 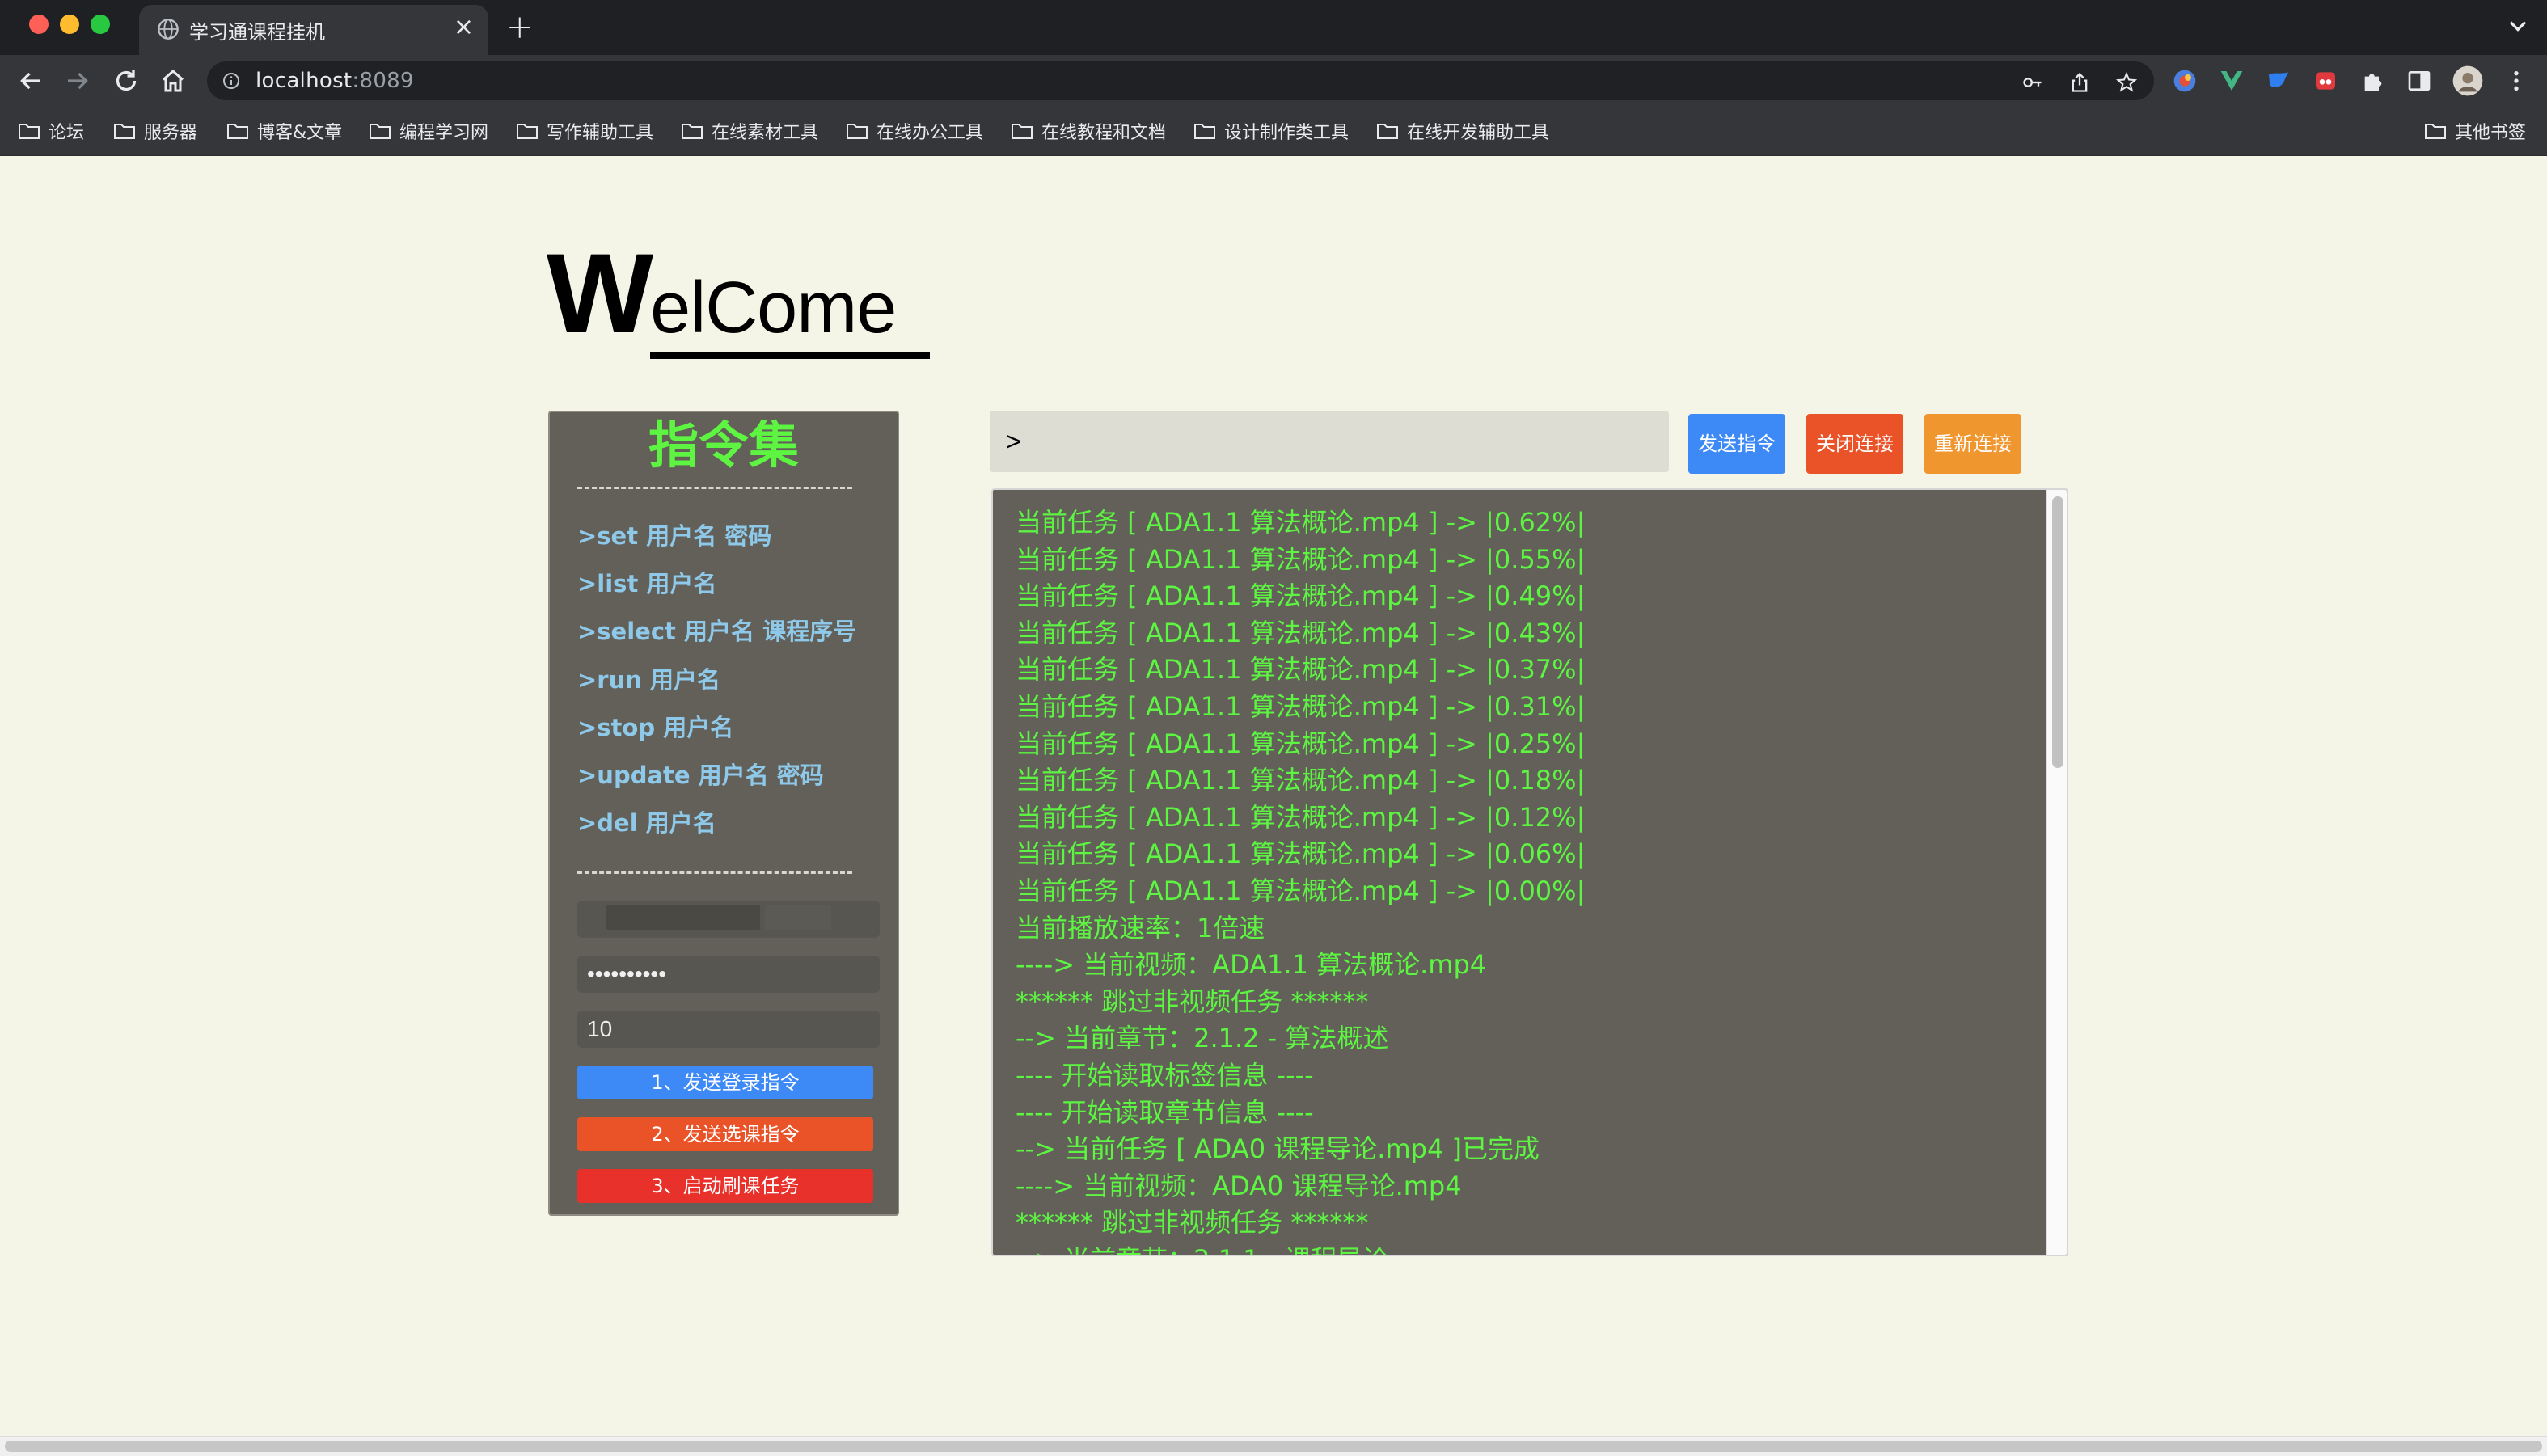 I want to click on log-line: --> 当前任务 [ ADA0 课程导论.mp4 ]已完成, so click(x=1278, y=1149).